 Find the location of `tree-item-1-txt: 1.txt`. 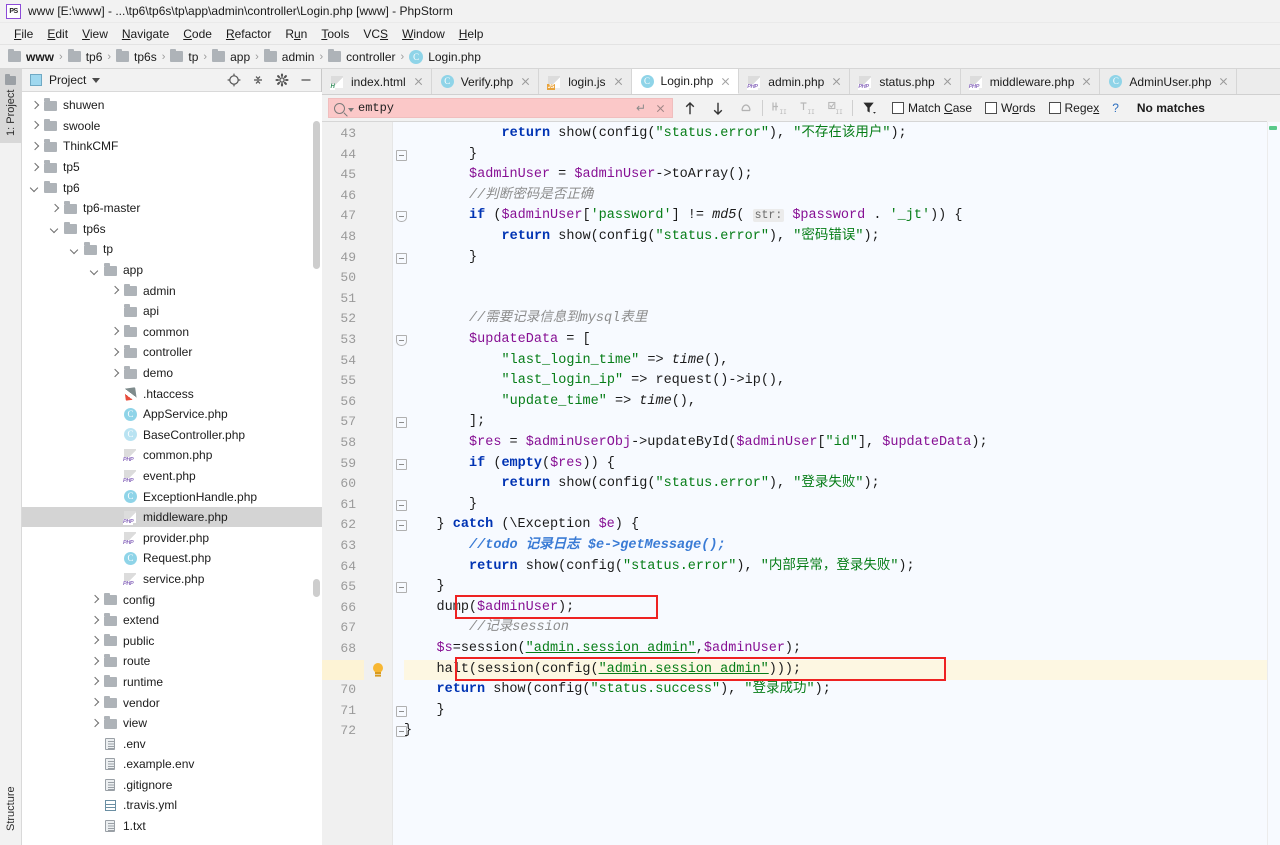

tree-item-1-txt: 1.txt is located at coordinates (172, 826).